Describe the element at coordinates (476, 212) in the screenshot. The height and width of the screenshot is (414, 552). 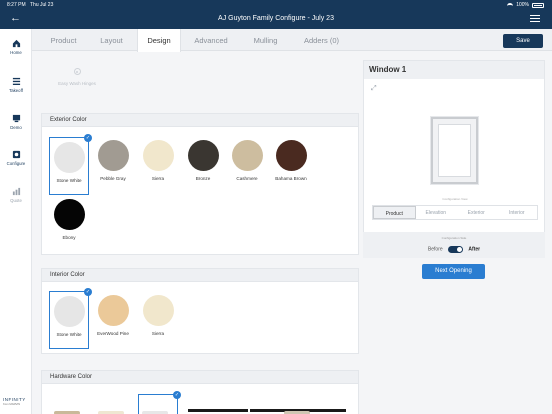
I see `view-tab-exterior: Exterior` at that location.